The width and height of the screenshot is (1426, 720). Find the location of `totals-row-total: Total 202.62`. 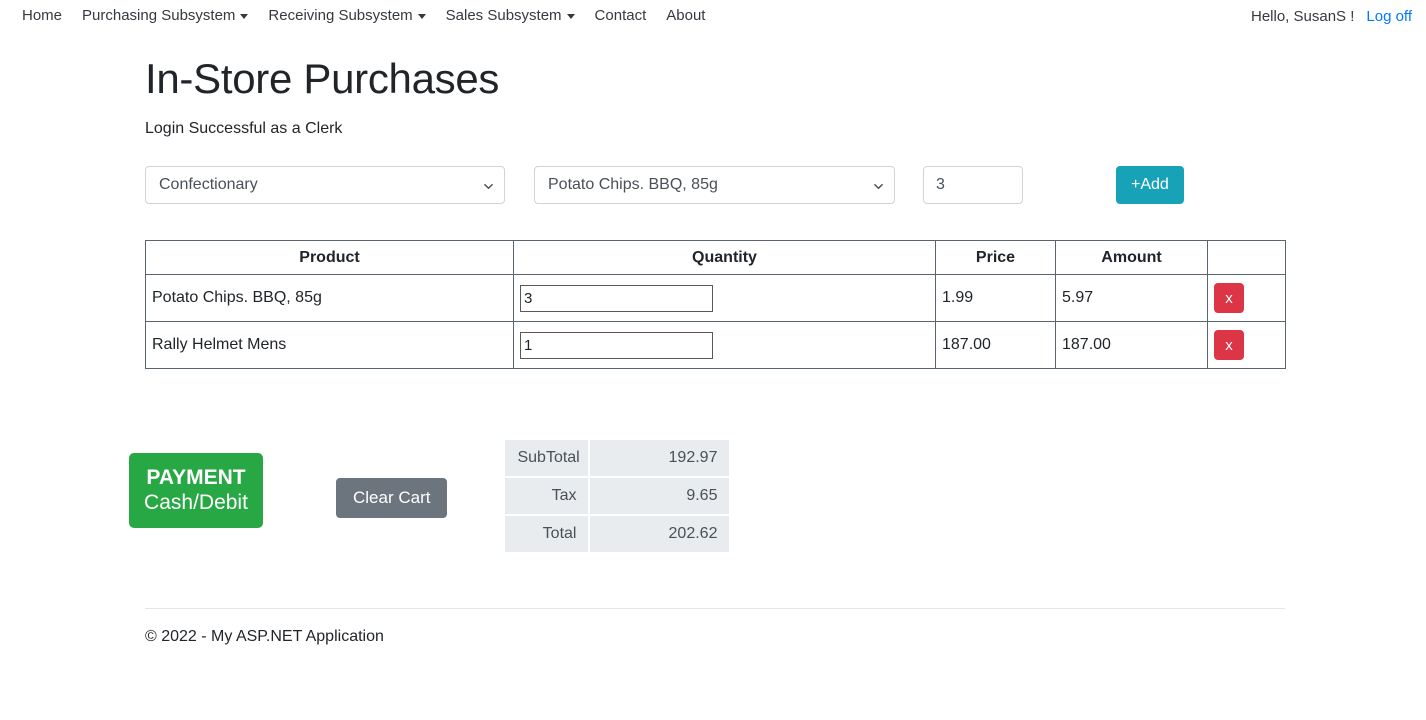

totals-row-total: Total 202.62 is located at coordinates (617, 534).